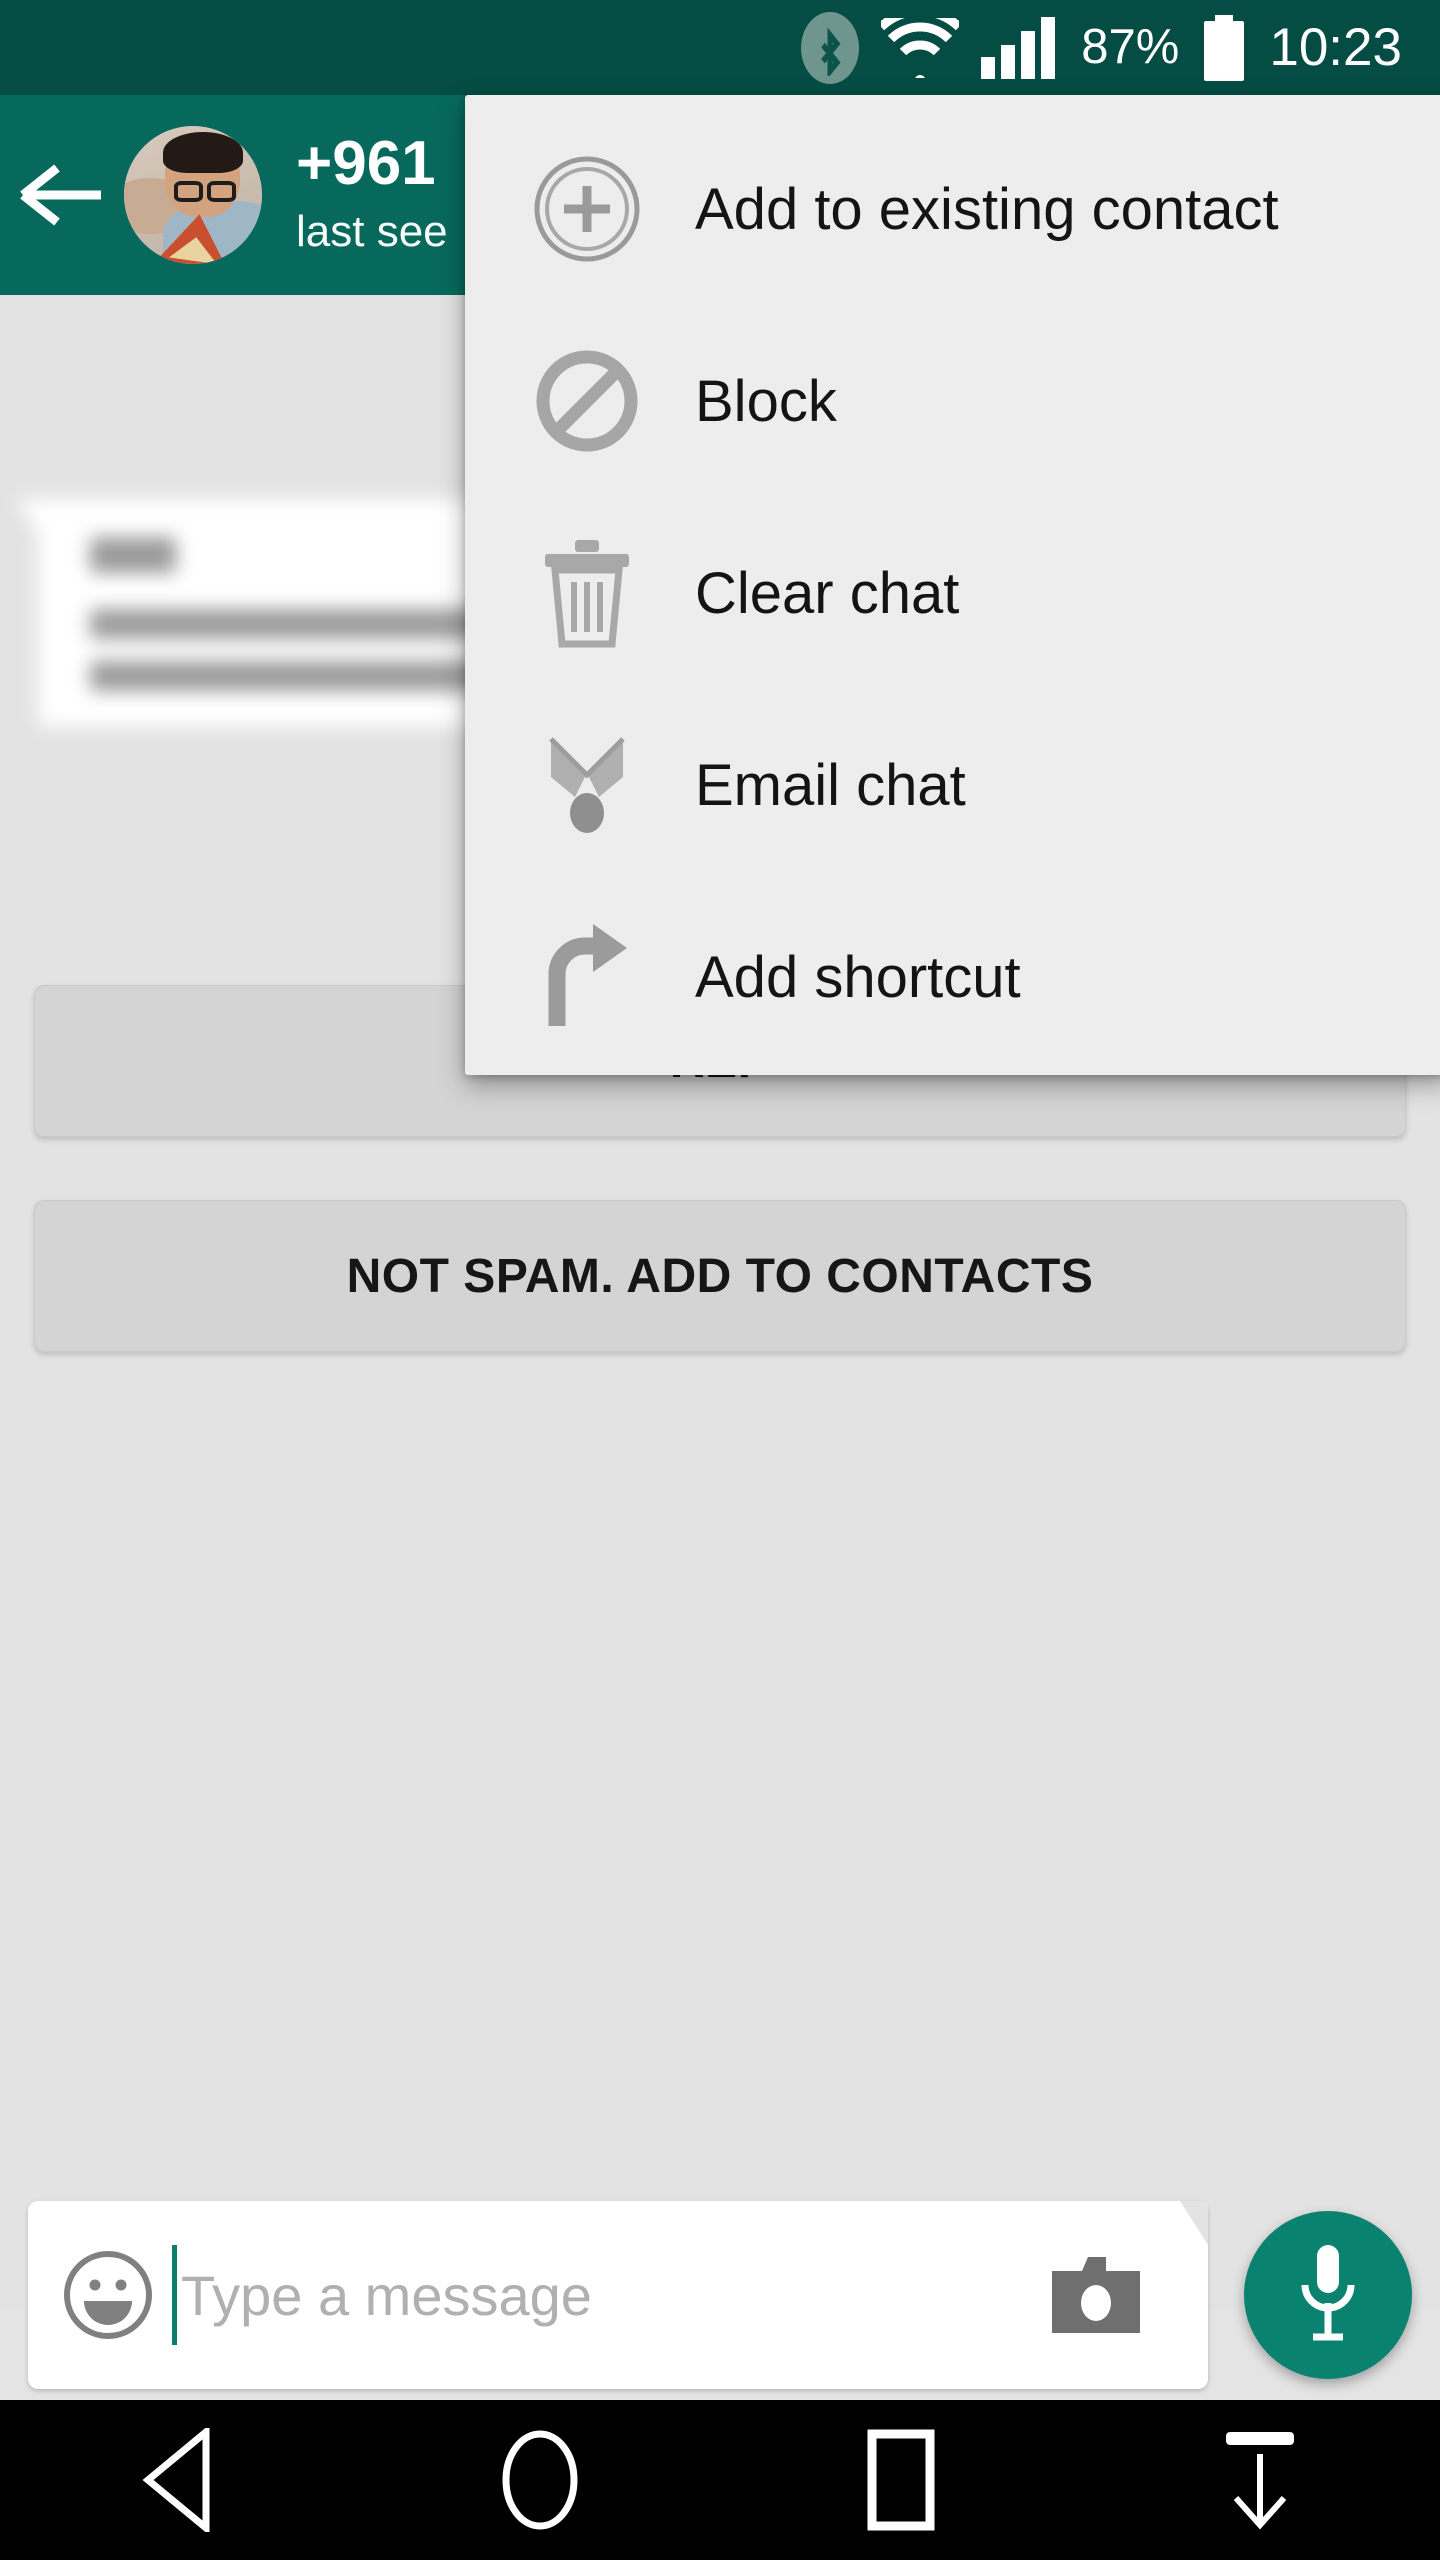 The width and height of the screenshot is (1440, 2560). What do you see at coordinates (766, 401) in the screenshot?
I see `menu-item-label: Block` at bounding box center [766, 401].